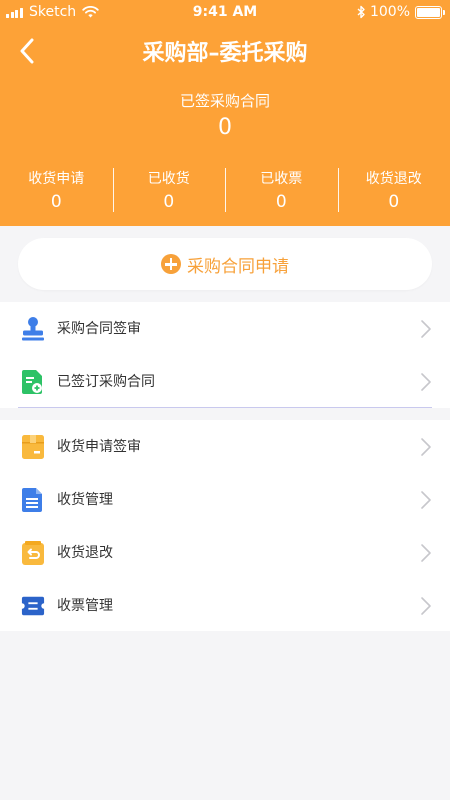 This screenshot has width=450, height=800. What do you see at coordinates (393, 179) in the screenshot?
I see `stat-label: 收货退改` at bounding box center [393, 179].